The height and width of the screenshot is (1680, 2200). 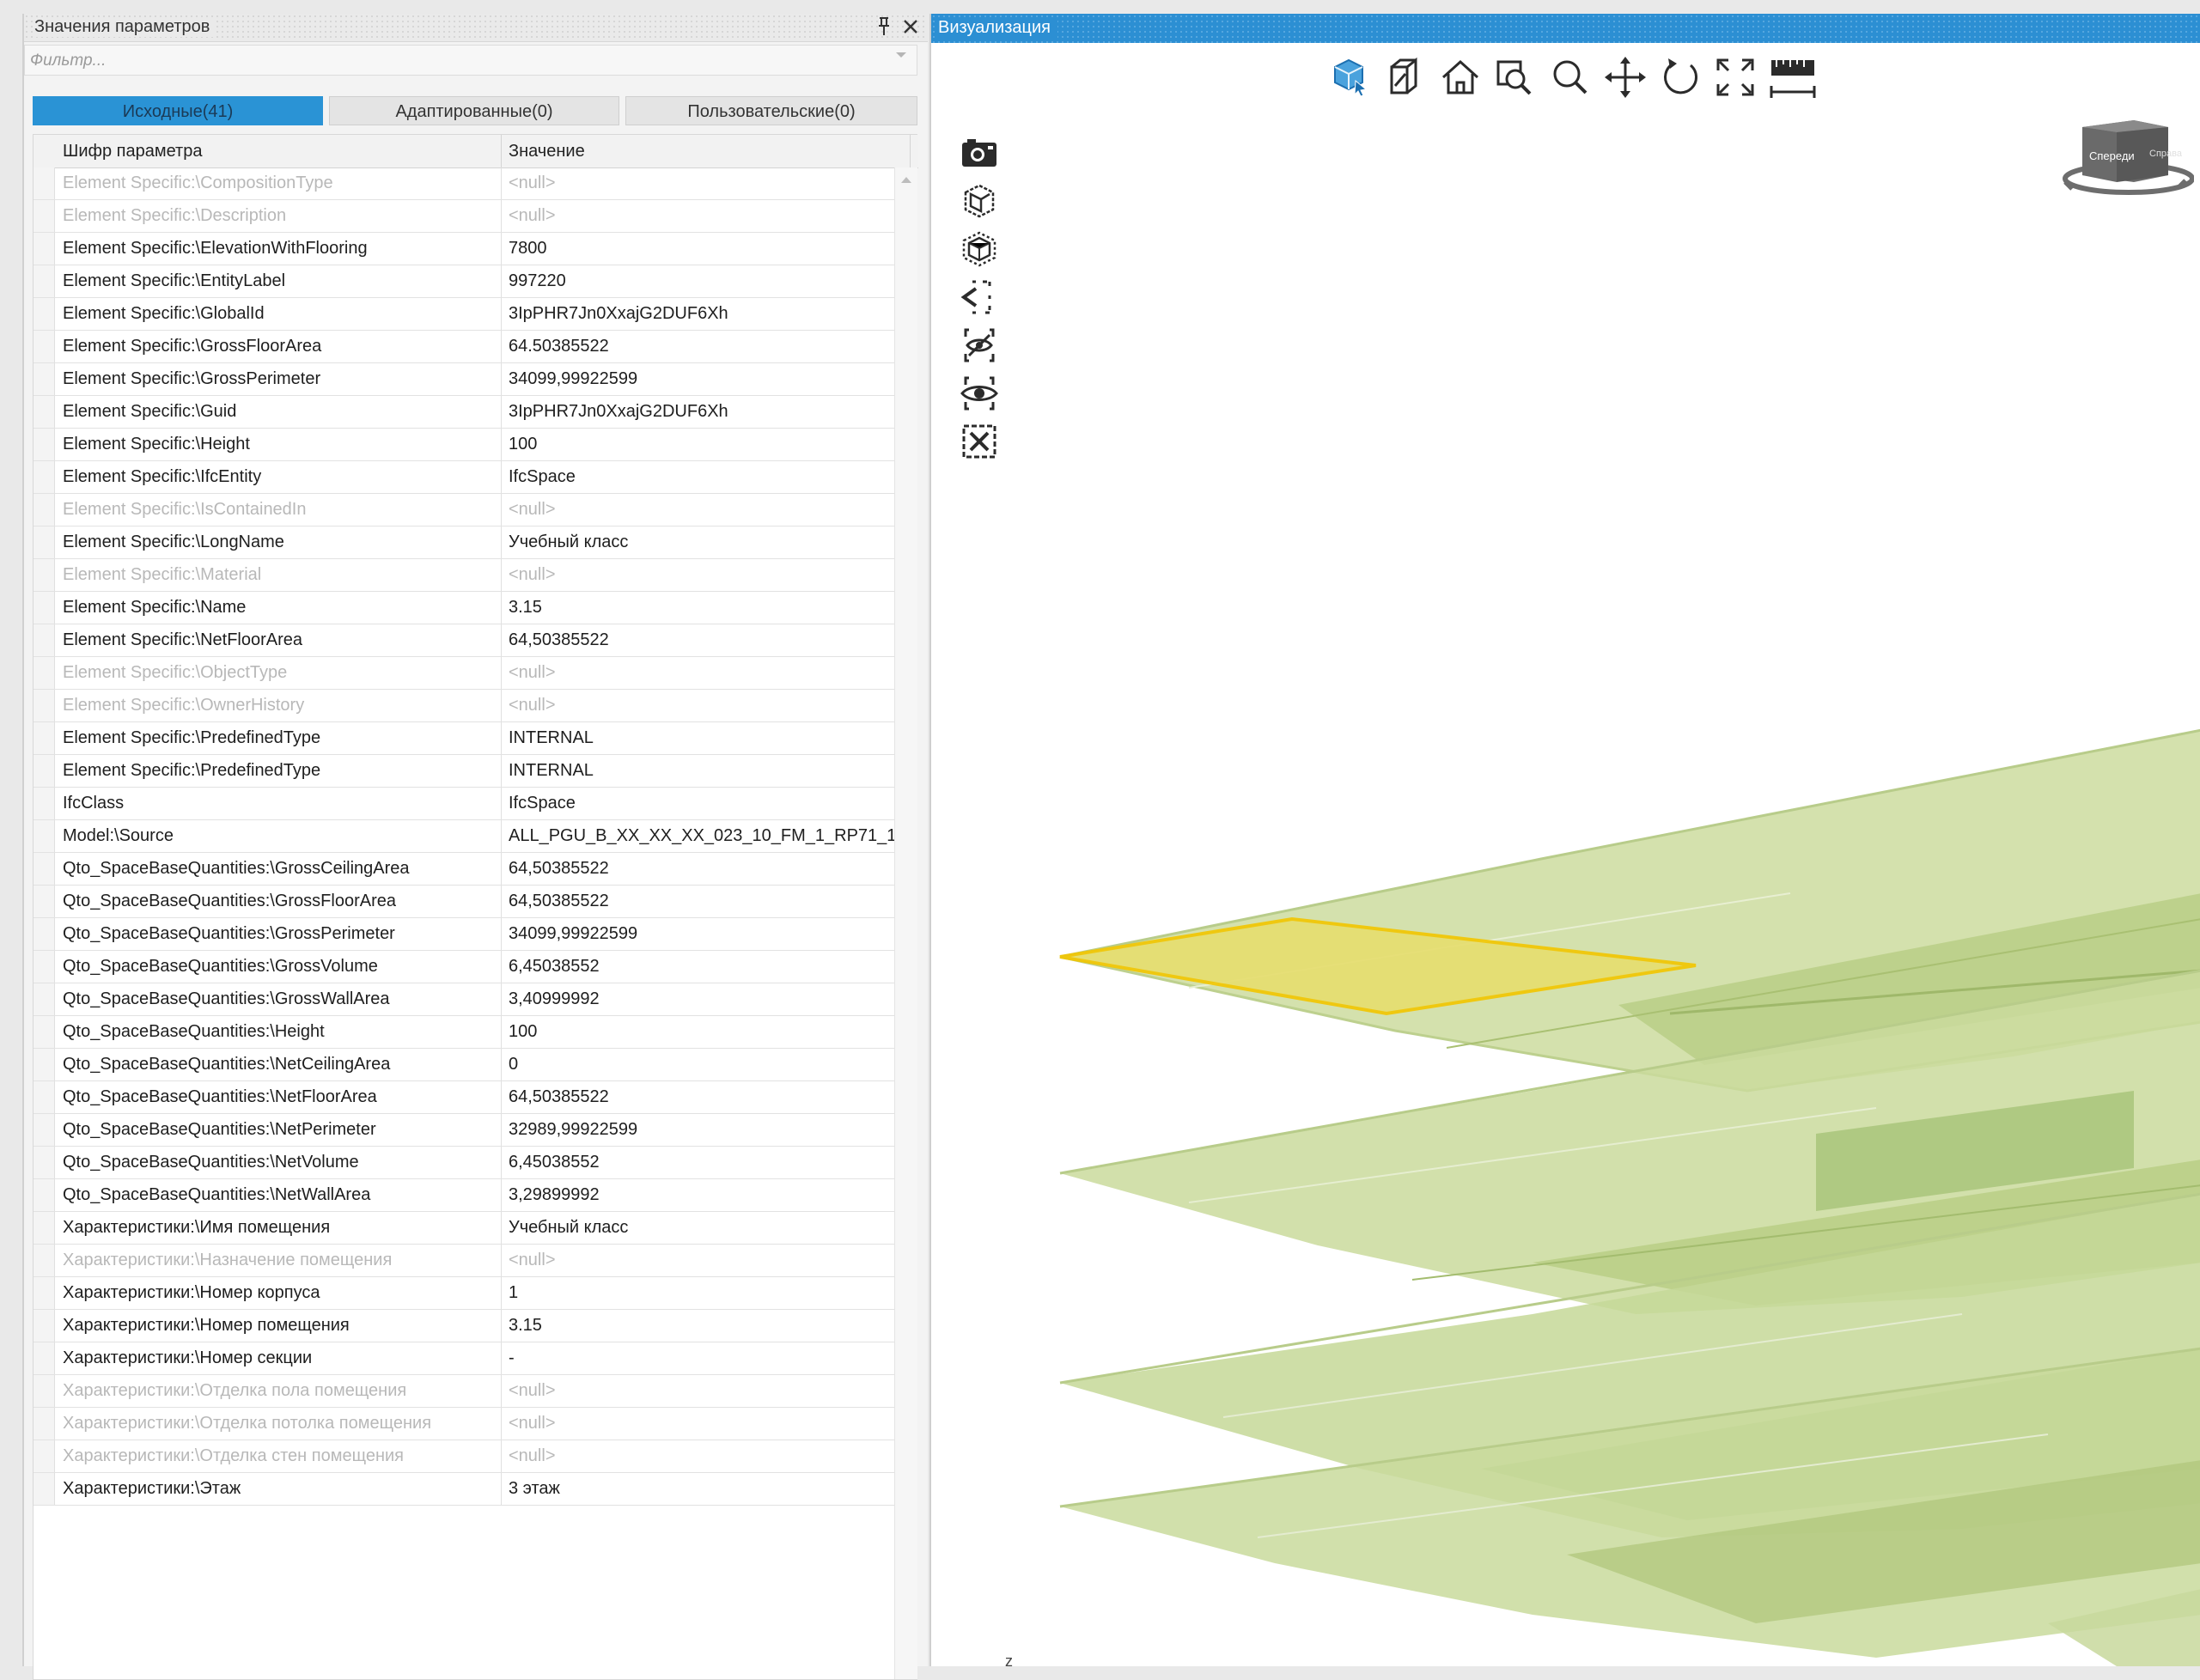 I want to click on show-all-icon, so click(x=979, y=394).